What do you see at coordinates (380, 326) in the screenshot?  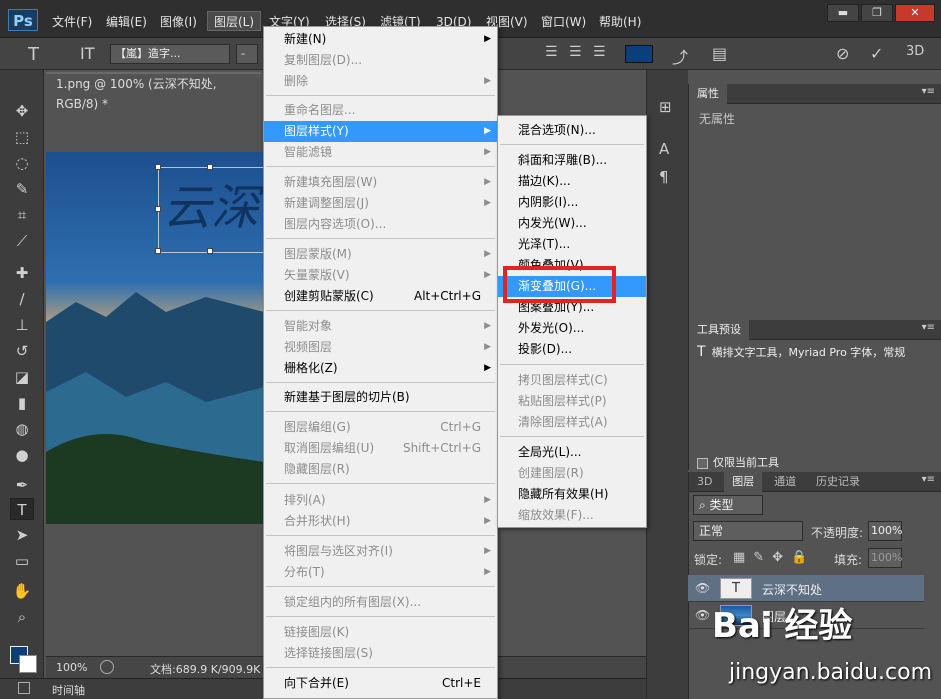 I see `menu-item-smart-object: 智能对象 ▶` at bounding box center [380, 326].